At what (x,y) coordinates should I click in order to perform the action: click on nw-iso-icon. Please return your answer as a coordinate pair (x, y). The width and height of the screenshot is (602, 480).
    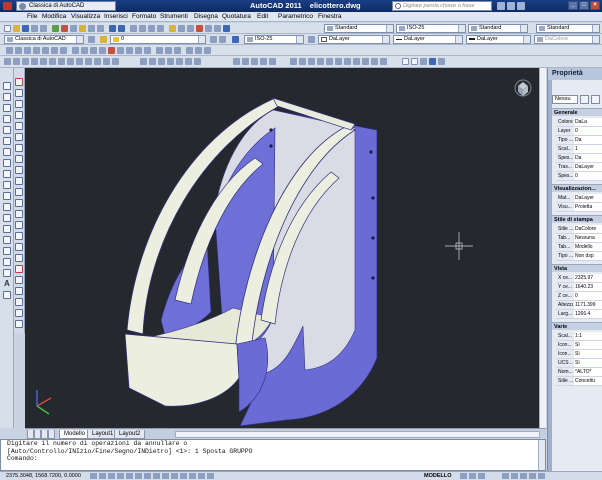
    Looking at the image, I should click on (374, 61).